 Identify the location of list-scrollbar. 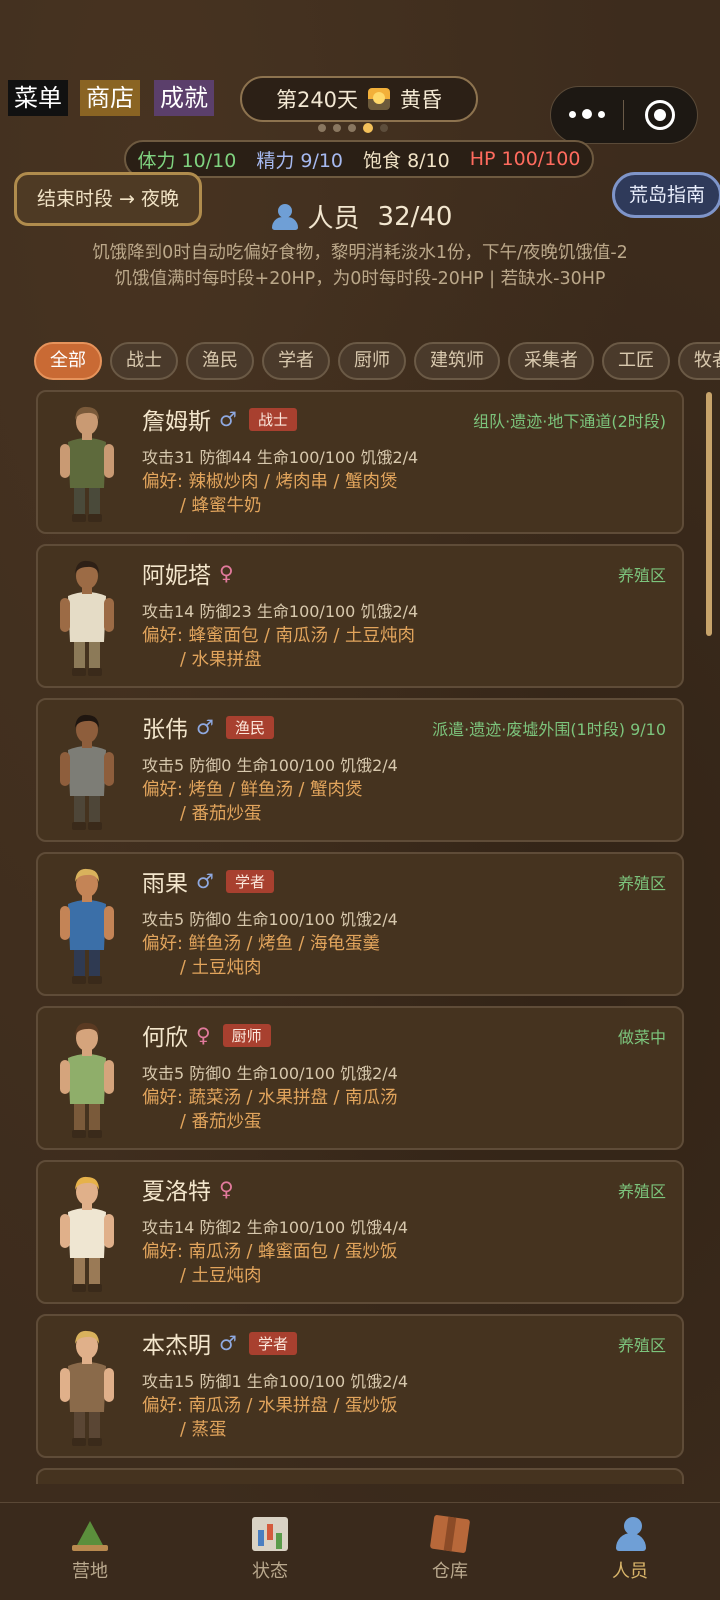
(709, 514).